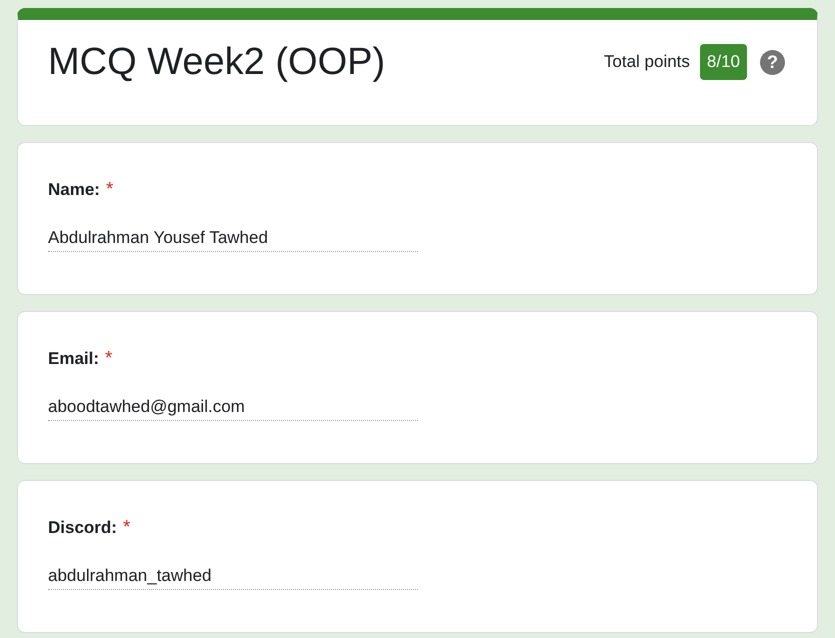 The image size is (835, 638). Describe the element at coordinates (74, 359) in the screenshot. I see `question-label: Email:` at that location.